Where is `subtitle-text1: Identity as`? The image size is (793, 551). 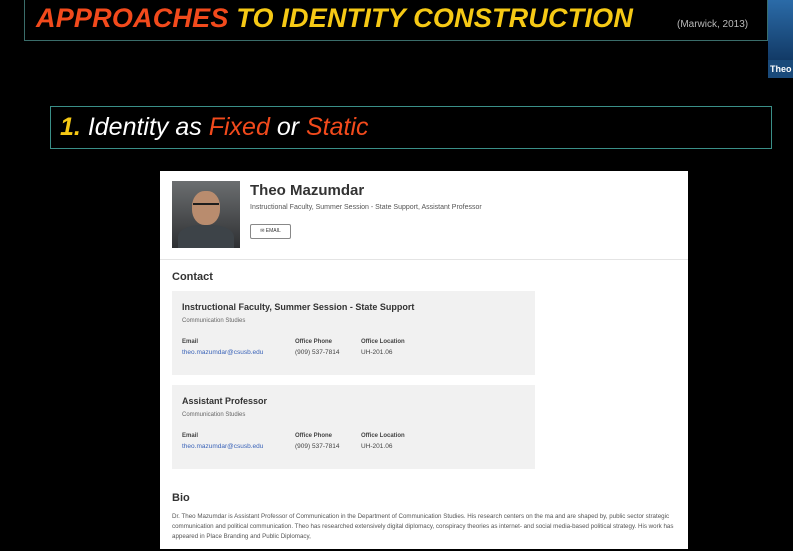 subtitle-text1: Identity as is located at coordinates (144, 127).